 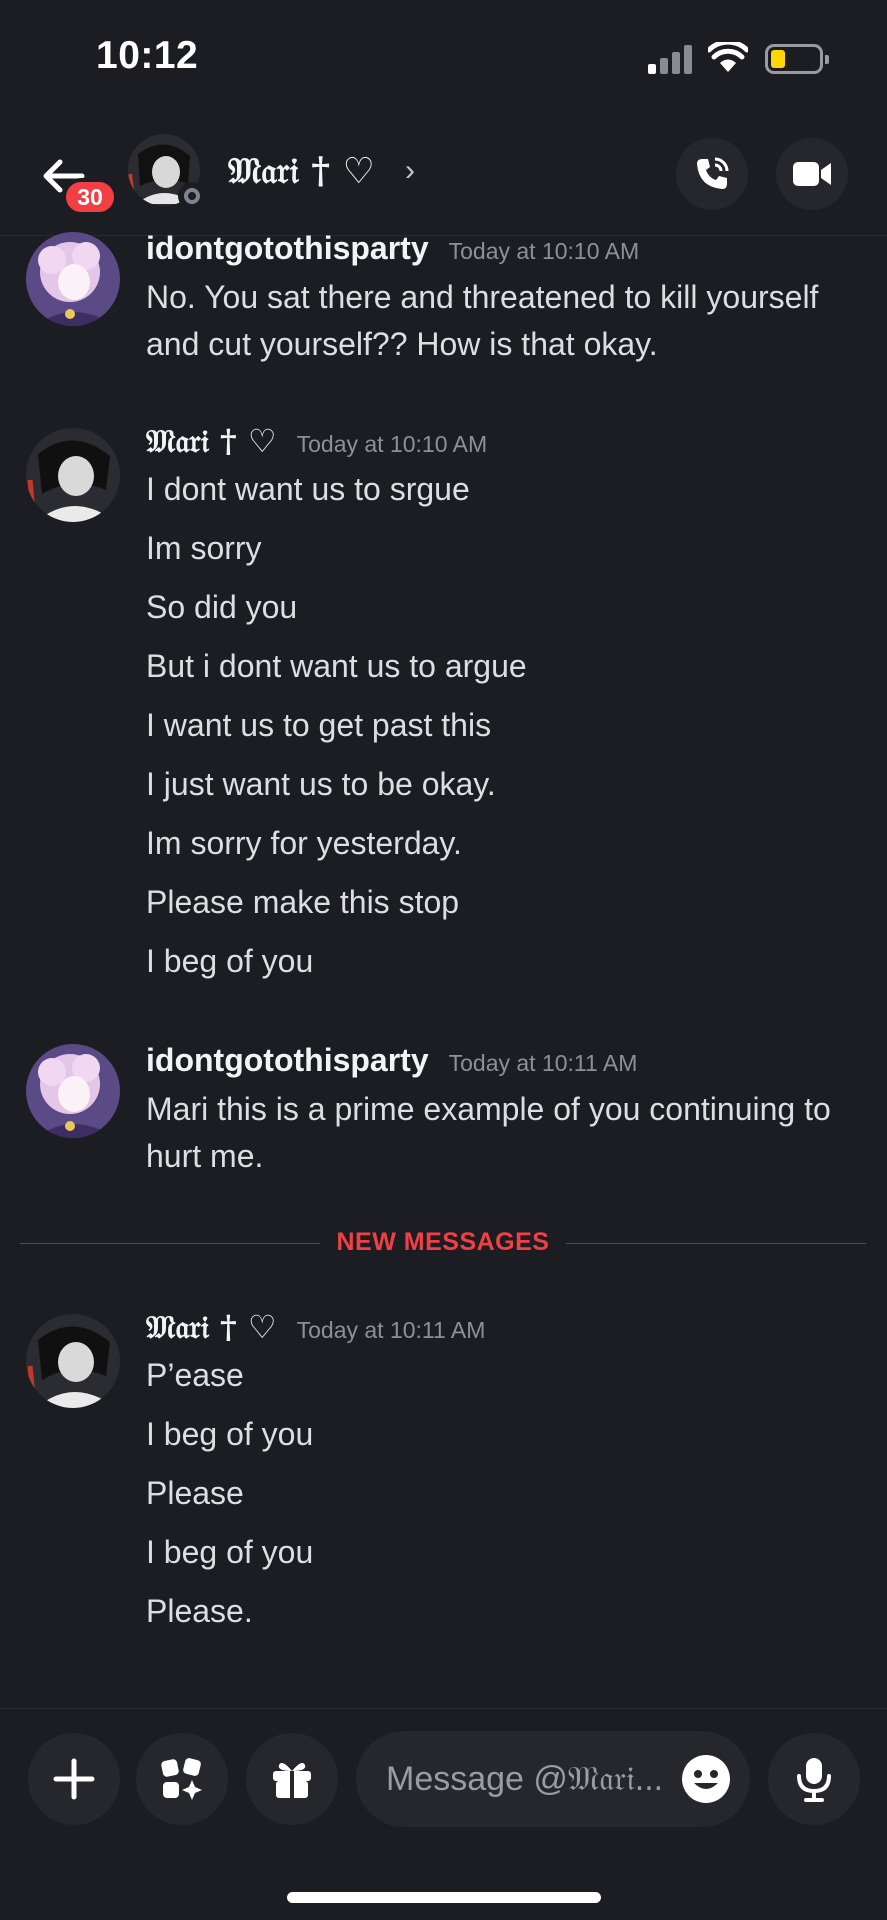 I want to click on wifi-icon, so click(x=728, y=57).